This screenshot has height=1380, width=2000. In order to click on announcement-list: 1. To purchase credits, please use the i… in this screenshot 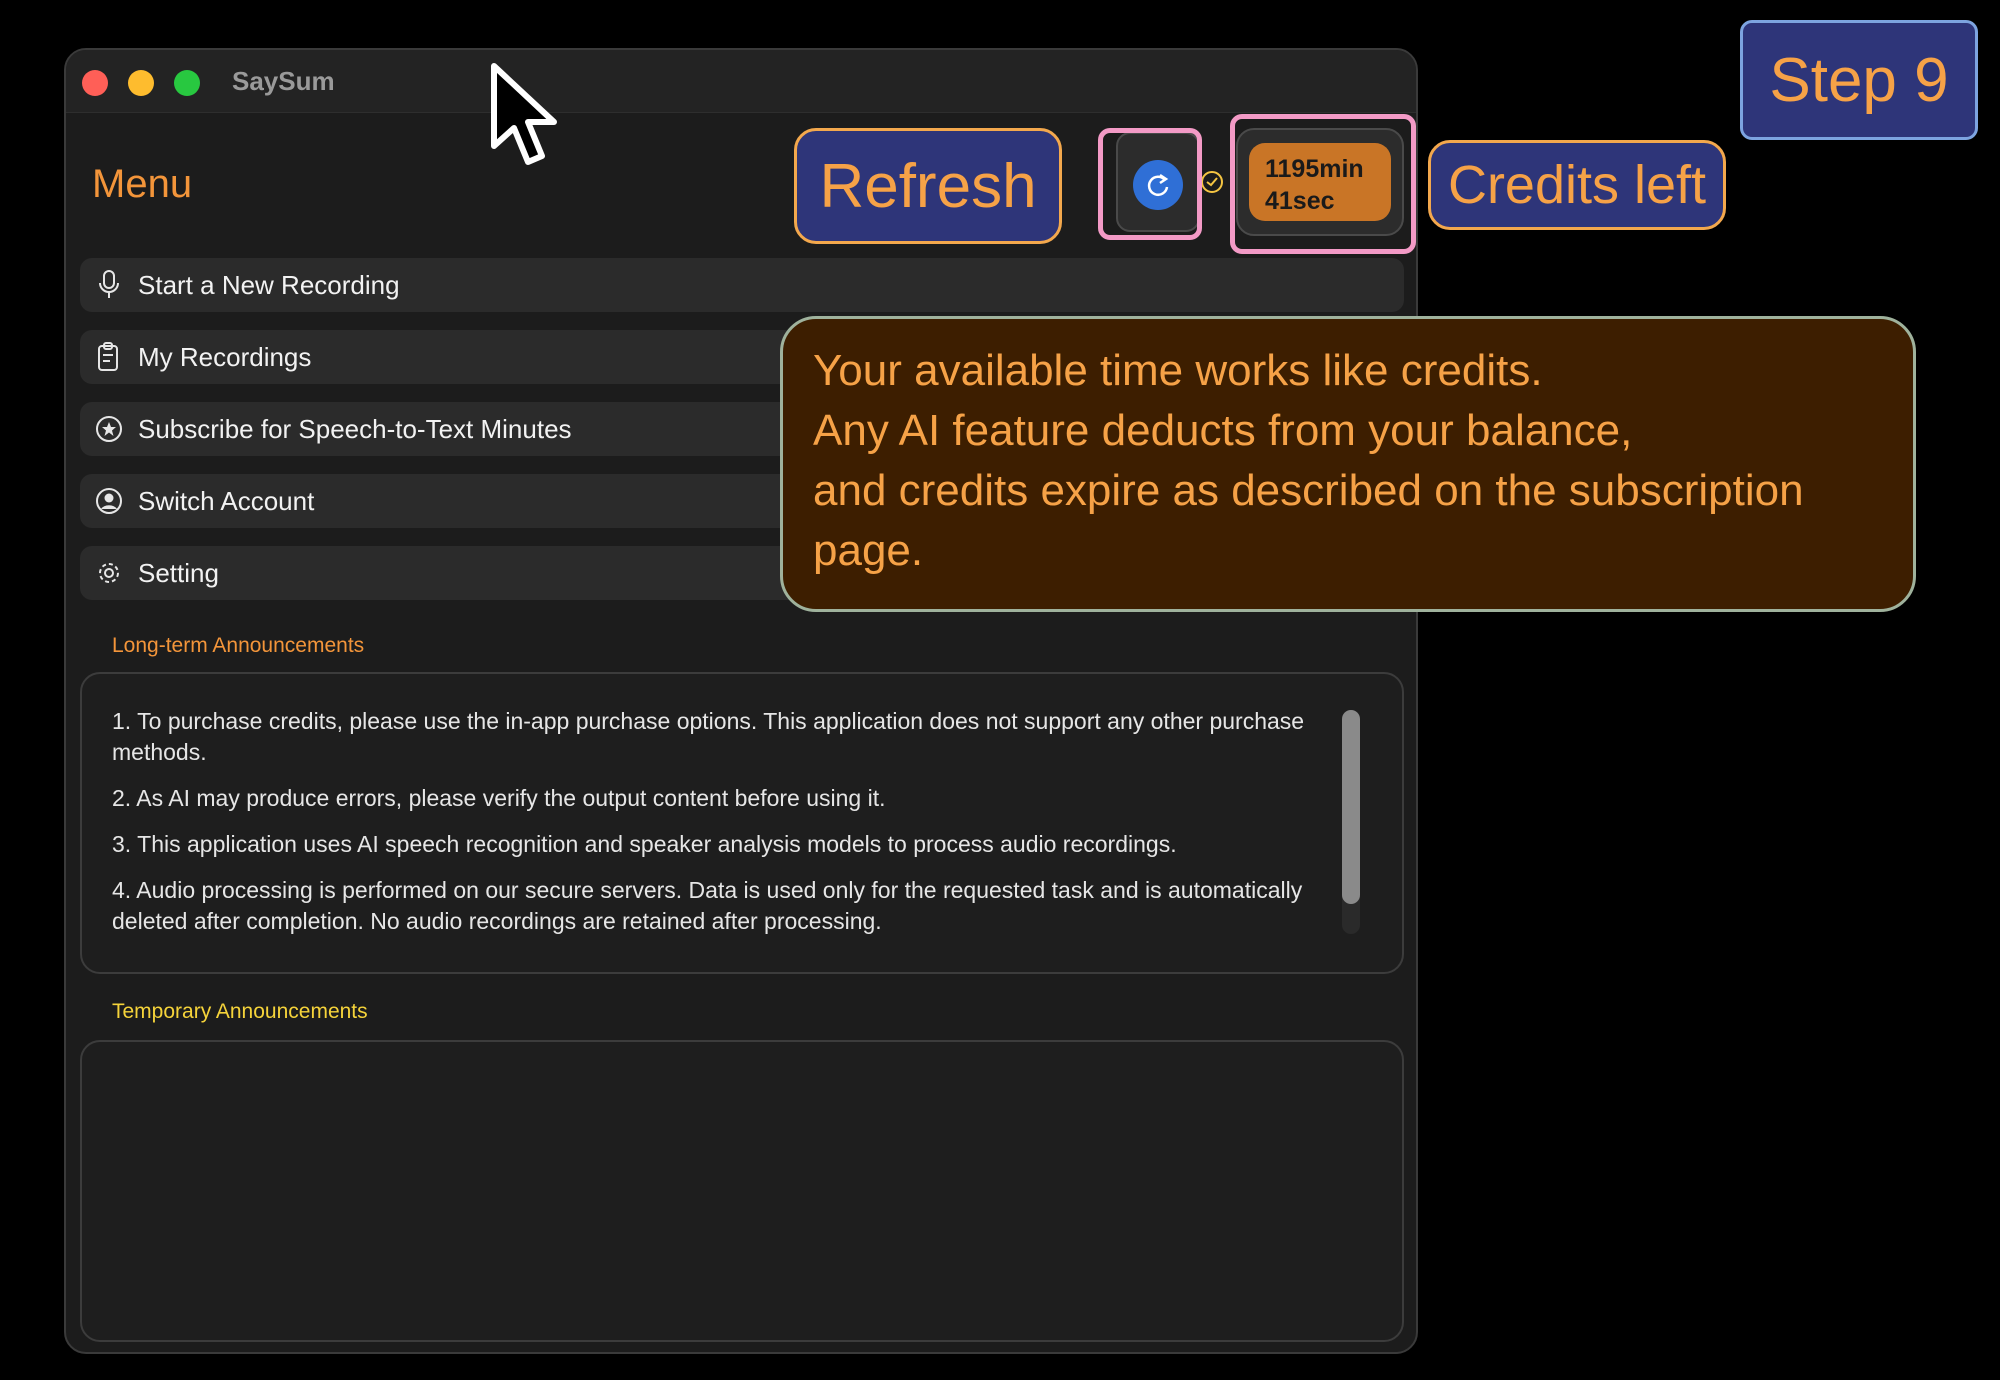, I will do `click(727, 829)`.